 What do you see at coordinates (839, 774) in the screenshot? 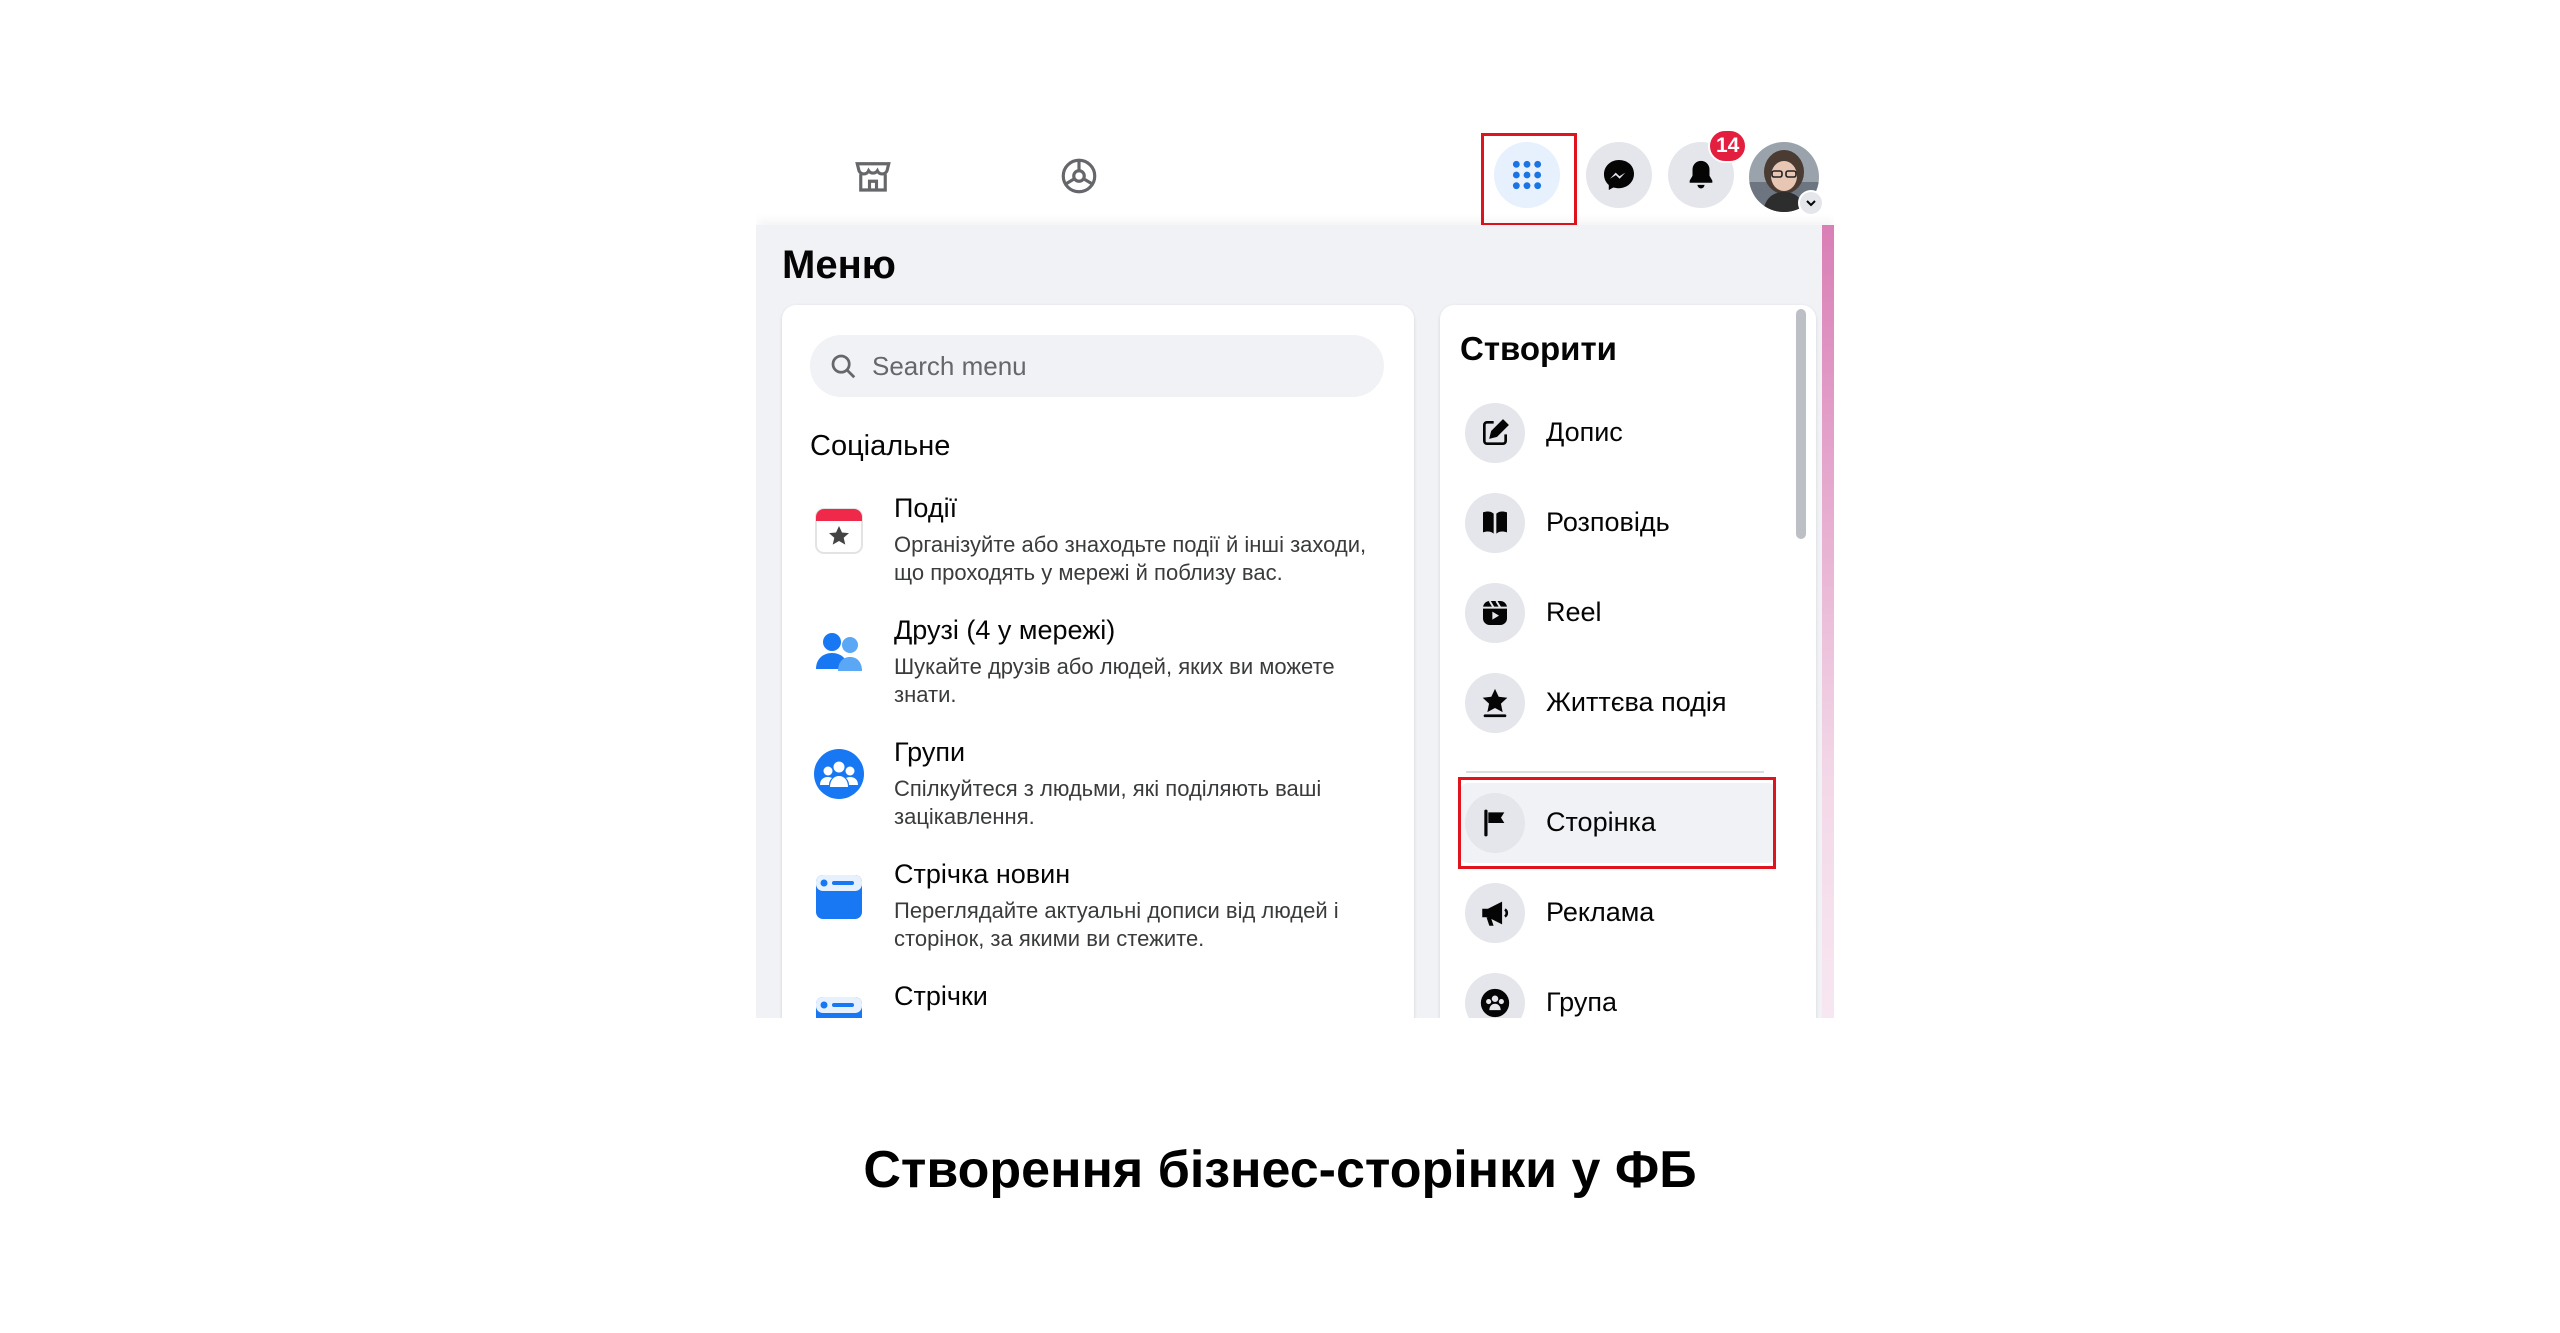
I see `groups-icon` at bounding box center [839, 774].